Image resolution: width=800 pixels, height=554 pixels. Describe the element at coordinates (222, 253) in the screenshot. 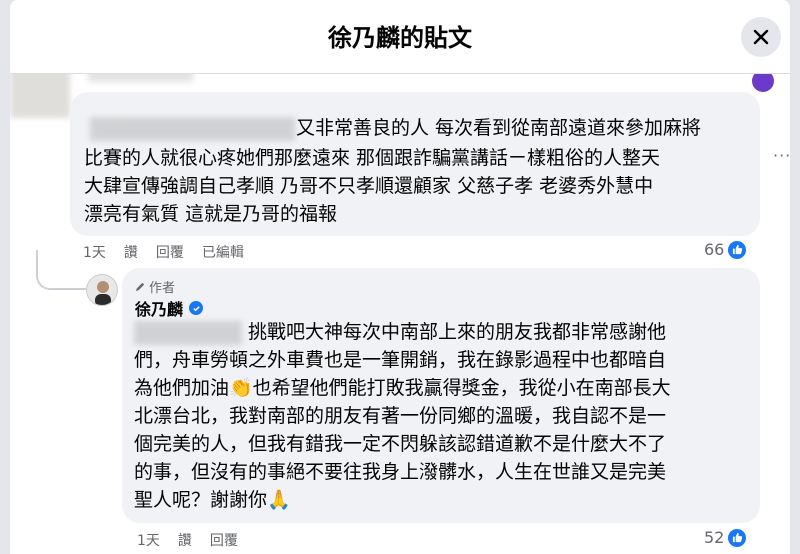

I see `edited-label: 已編輯` at that location.